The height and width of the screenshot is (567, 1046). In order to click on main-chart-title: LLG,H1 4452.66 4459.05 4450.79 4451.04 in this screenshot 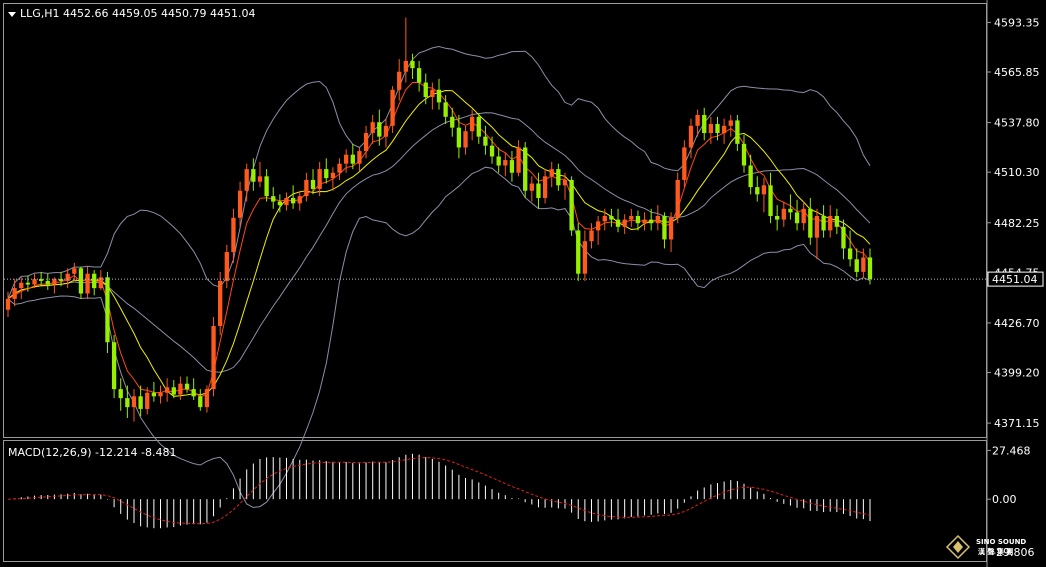, I will do `click(138, 13)`.